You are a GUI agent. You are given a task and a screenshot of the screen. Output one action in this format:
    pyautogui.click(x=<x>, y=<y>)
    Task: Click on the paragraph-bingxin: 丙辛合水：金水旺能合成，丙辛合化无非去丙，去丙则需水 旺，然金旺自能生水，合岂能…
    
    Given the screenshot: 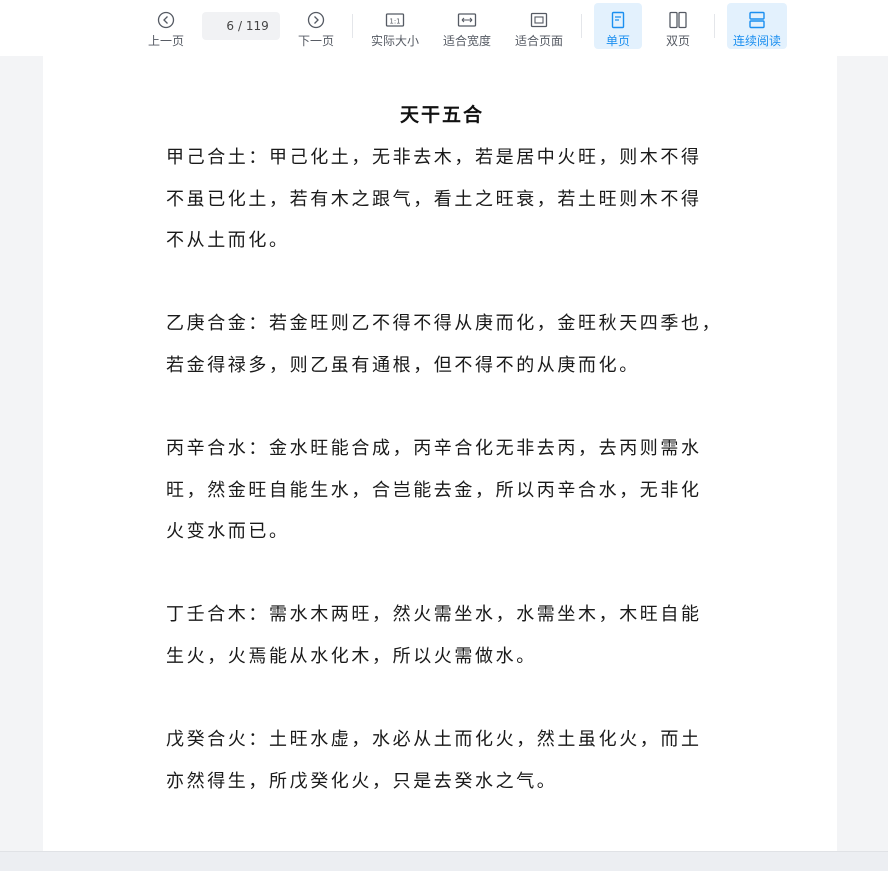 What is the action you would take?
    pyautogui.click(x=446, y=490)
    